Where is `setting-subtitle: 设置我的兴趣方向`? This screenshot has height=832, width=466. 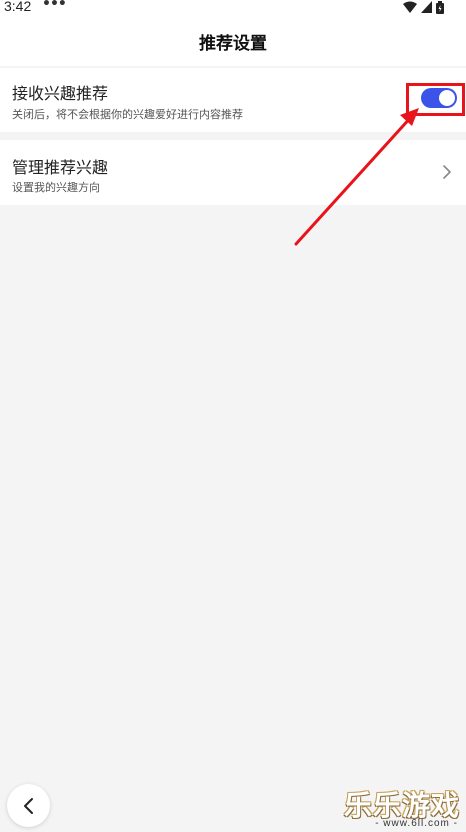 setting-subtitle: 设置我的兴趣方向 is located at coordinates (56, 187).